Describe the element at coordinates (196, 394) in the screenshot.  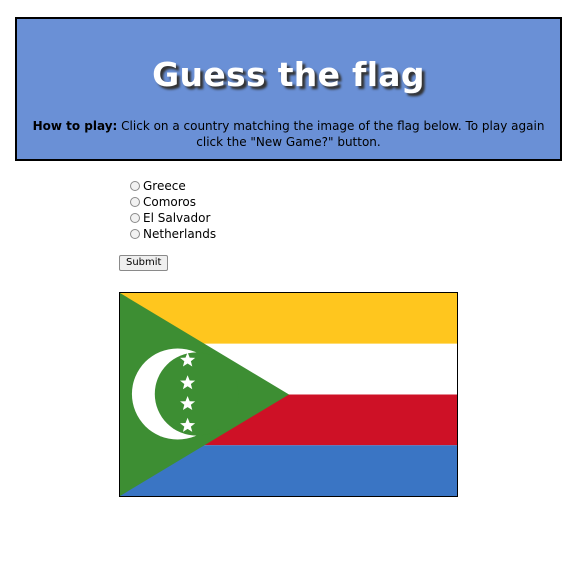
I see `crescent-inner` at that location.